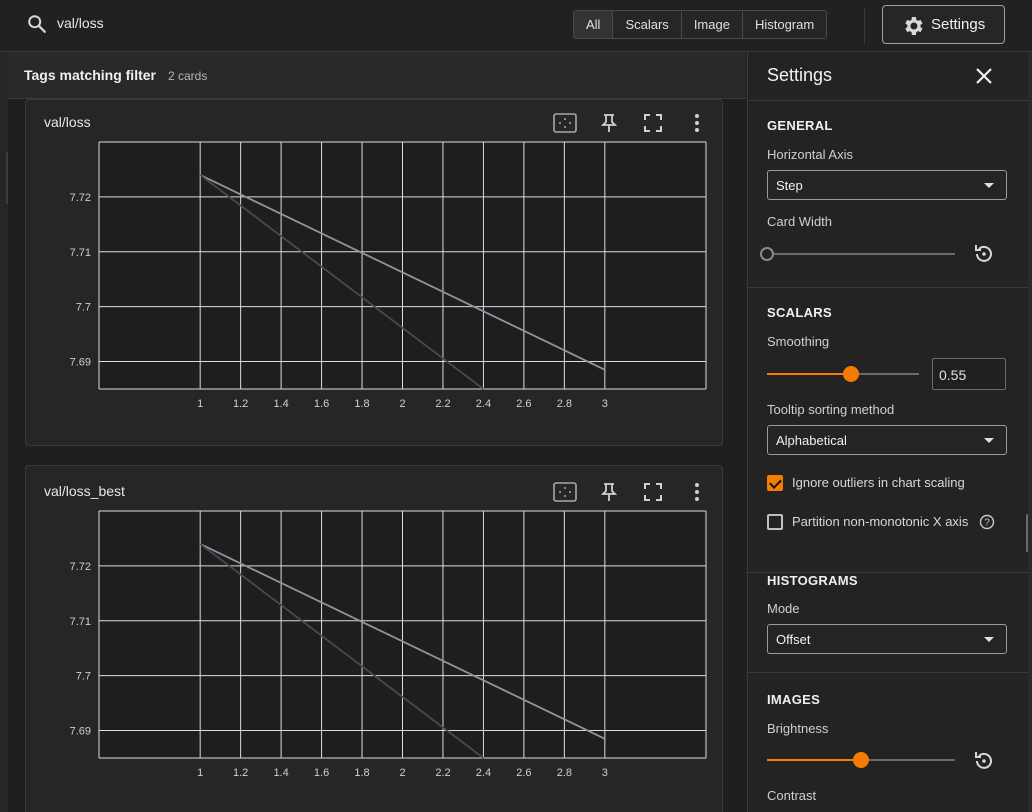  What do you see at coordinates (814, 760) in the screenshot?
I see `brightness-fill` at bounding box center [814, 760].